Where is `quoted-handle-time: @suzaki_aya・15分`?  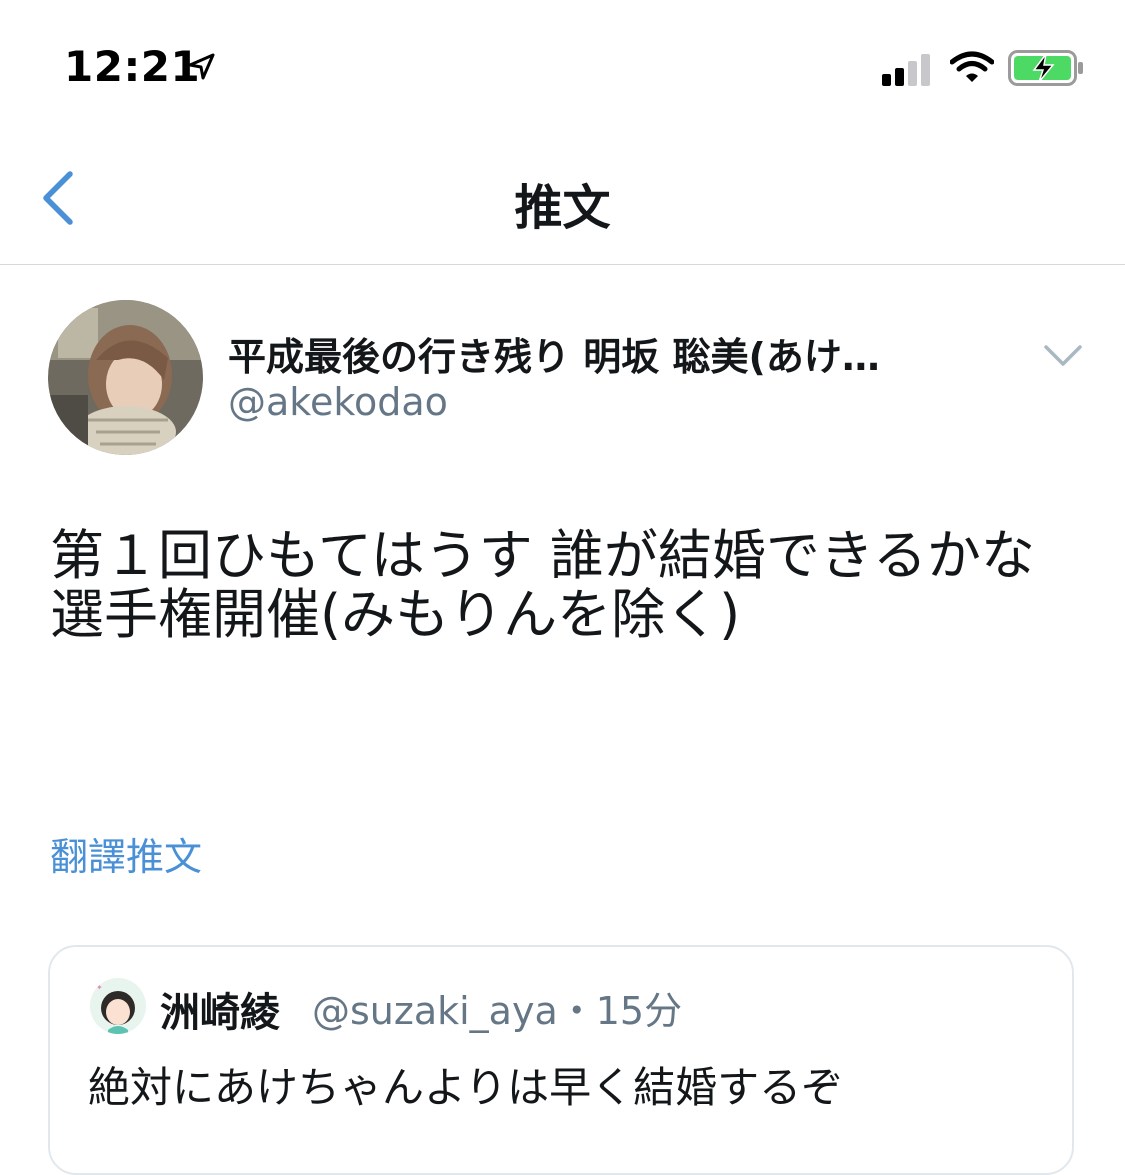
quoted-handle-time: @suzaki_aya・15分 is located at coordinates (497, 1011).